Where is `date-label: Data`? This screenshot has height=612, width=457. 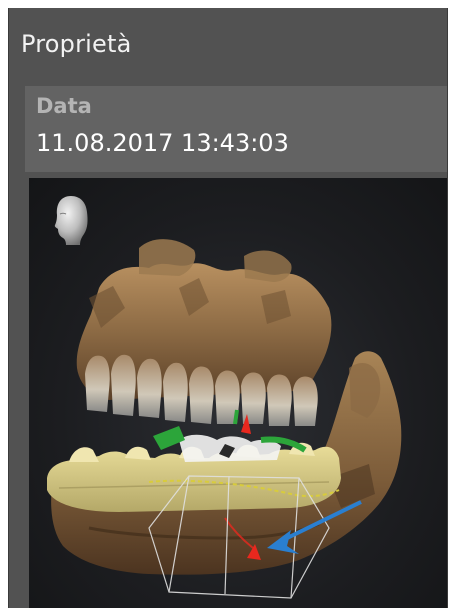
date-label: Data is located at coordinates (64, 106).